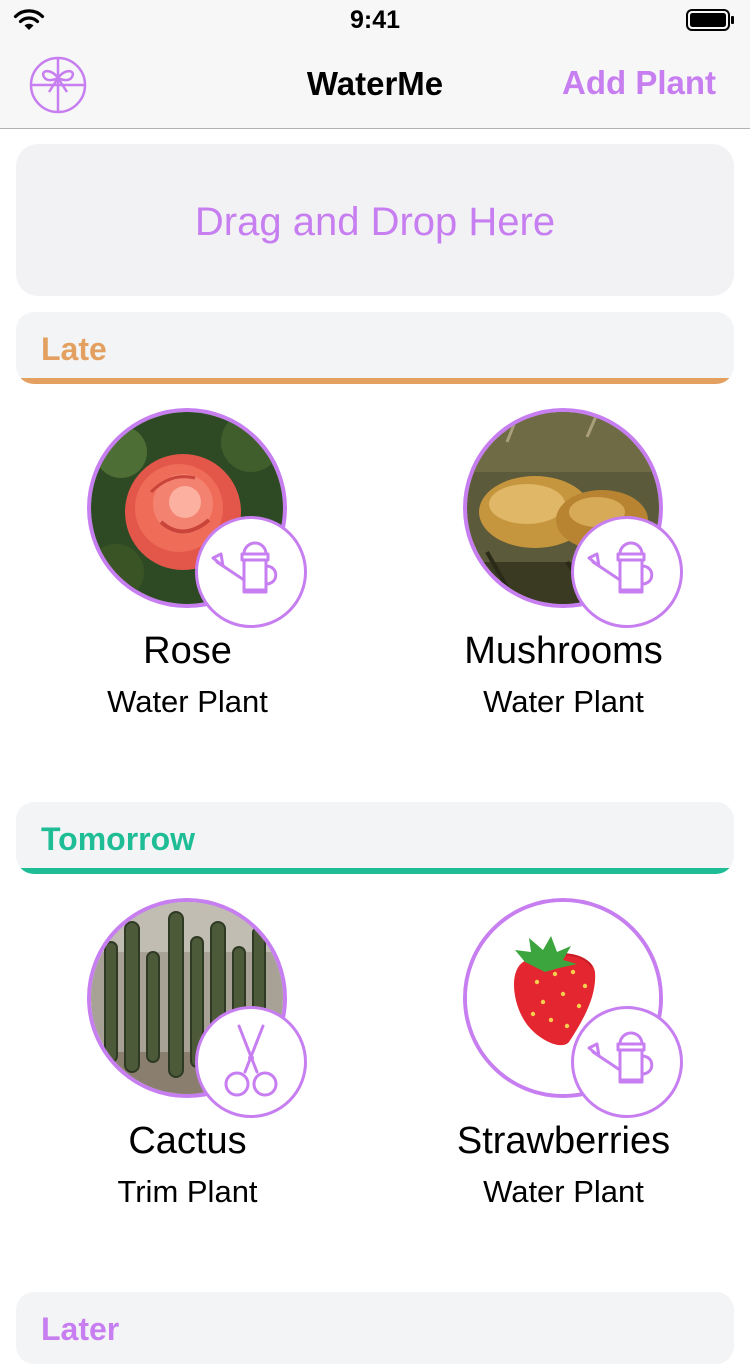 This screenshot has width=750, height=1364. I want to click on section-title: Later, so click(80, 1329).